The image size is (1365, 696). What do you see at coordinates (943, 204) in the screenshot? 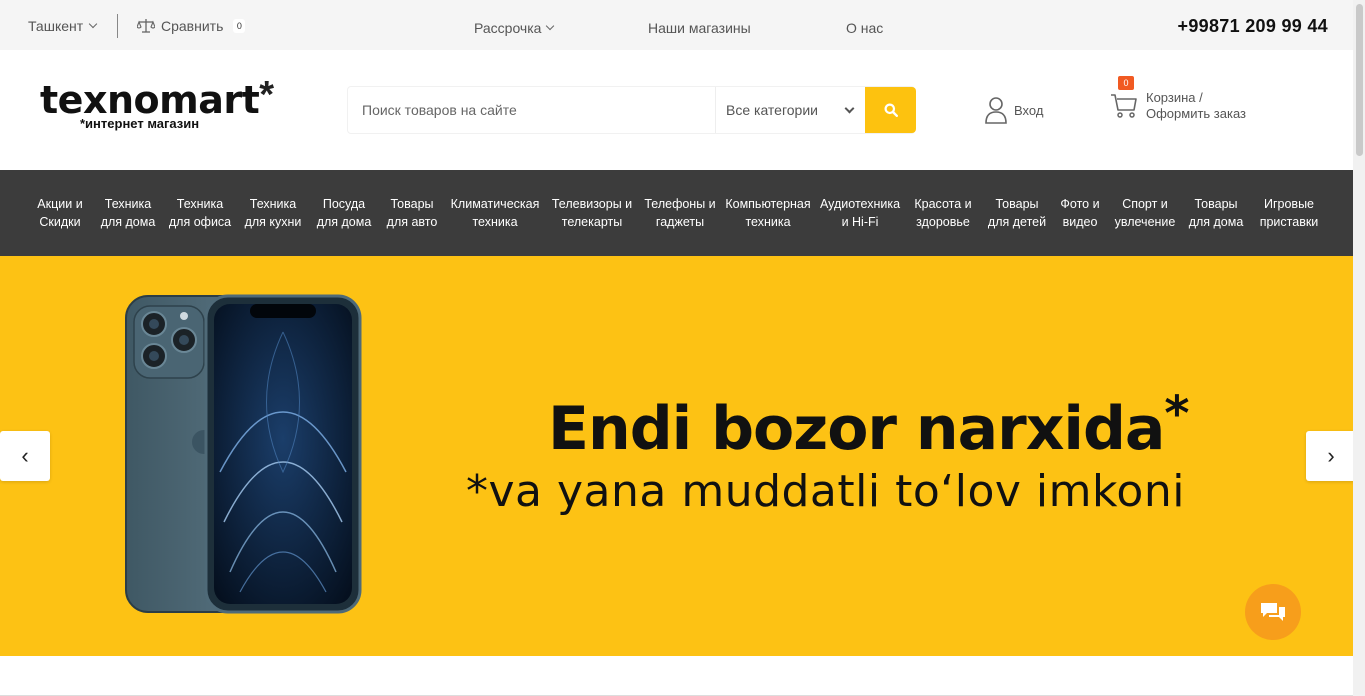
I see `category-nav-label-line1: Красота и` at bounding box center [943, 204].